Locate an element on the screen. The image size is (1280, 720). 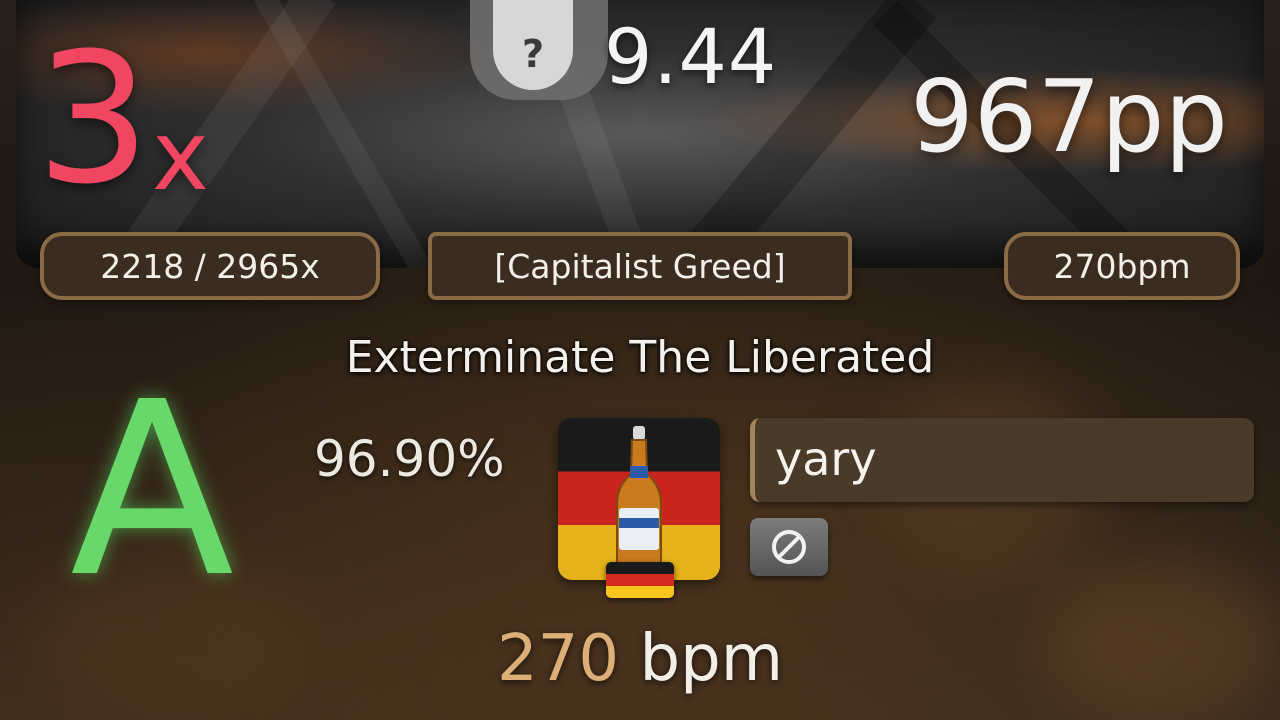
prohibited-icon is located at coordinates (789, 547).